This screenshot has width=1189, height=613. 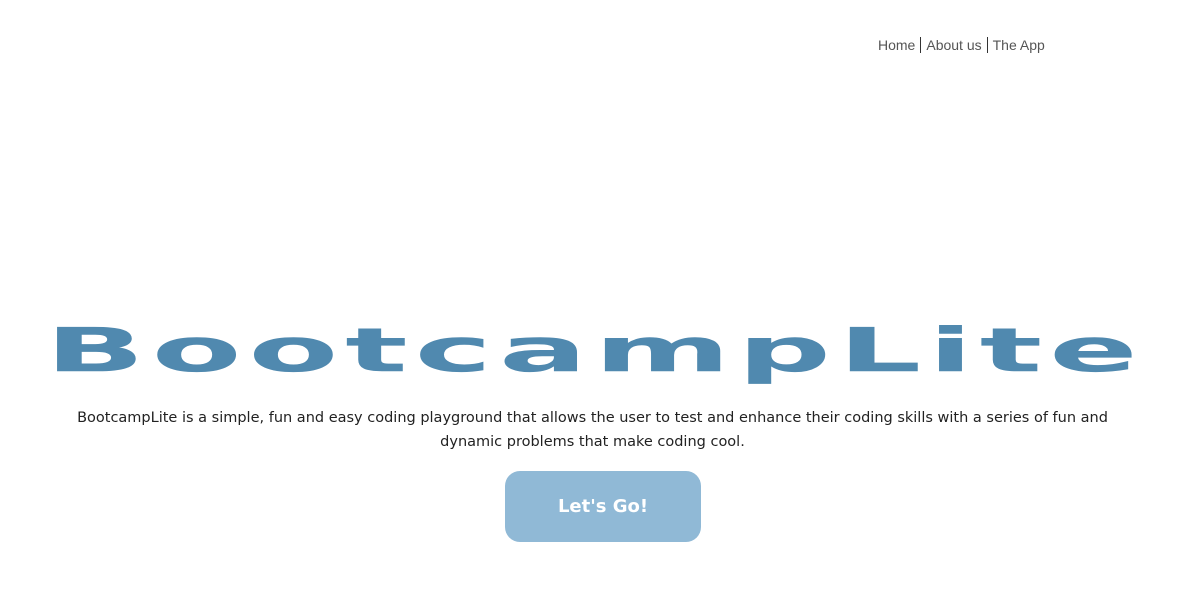 What do you see at coordinates (1019, 45) in the screenshot?
I see `nav-link-the-app: The App` at bounding box center [1019, 45].